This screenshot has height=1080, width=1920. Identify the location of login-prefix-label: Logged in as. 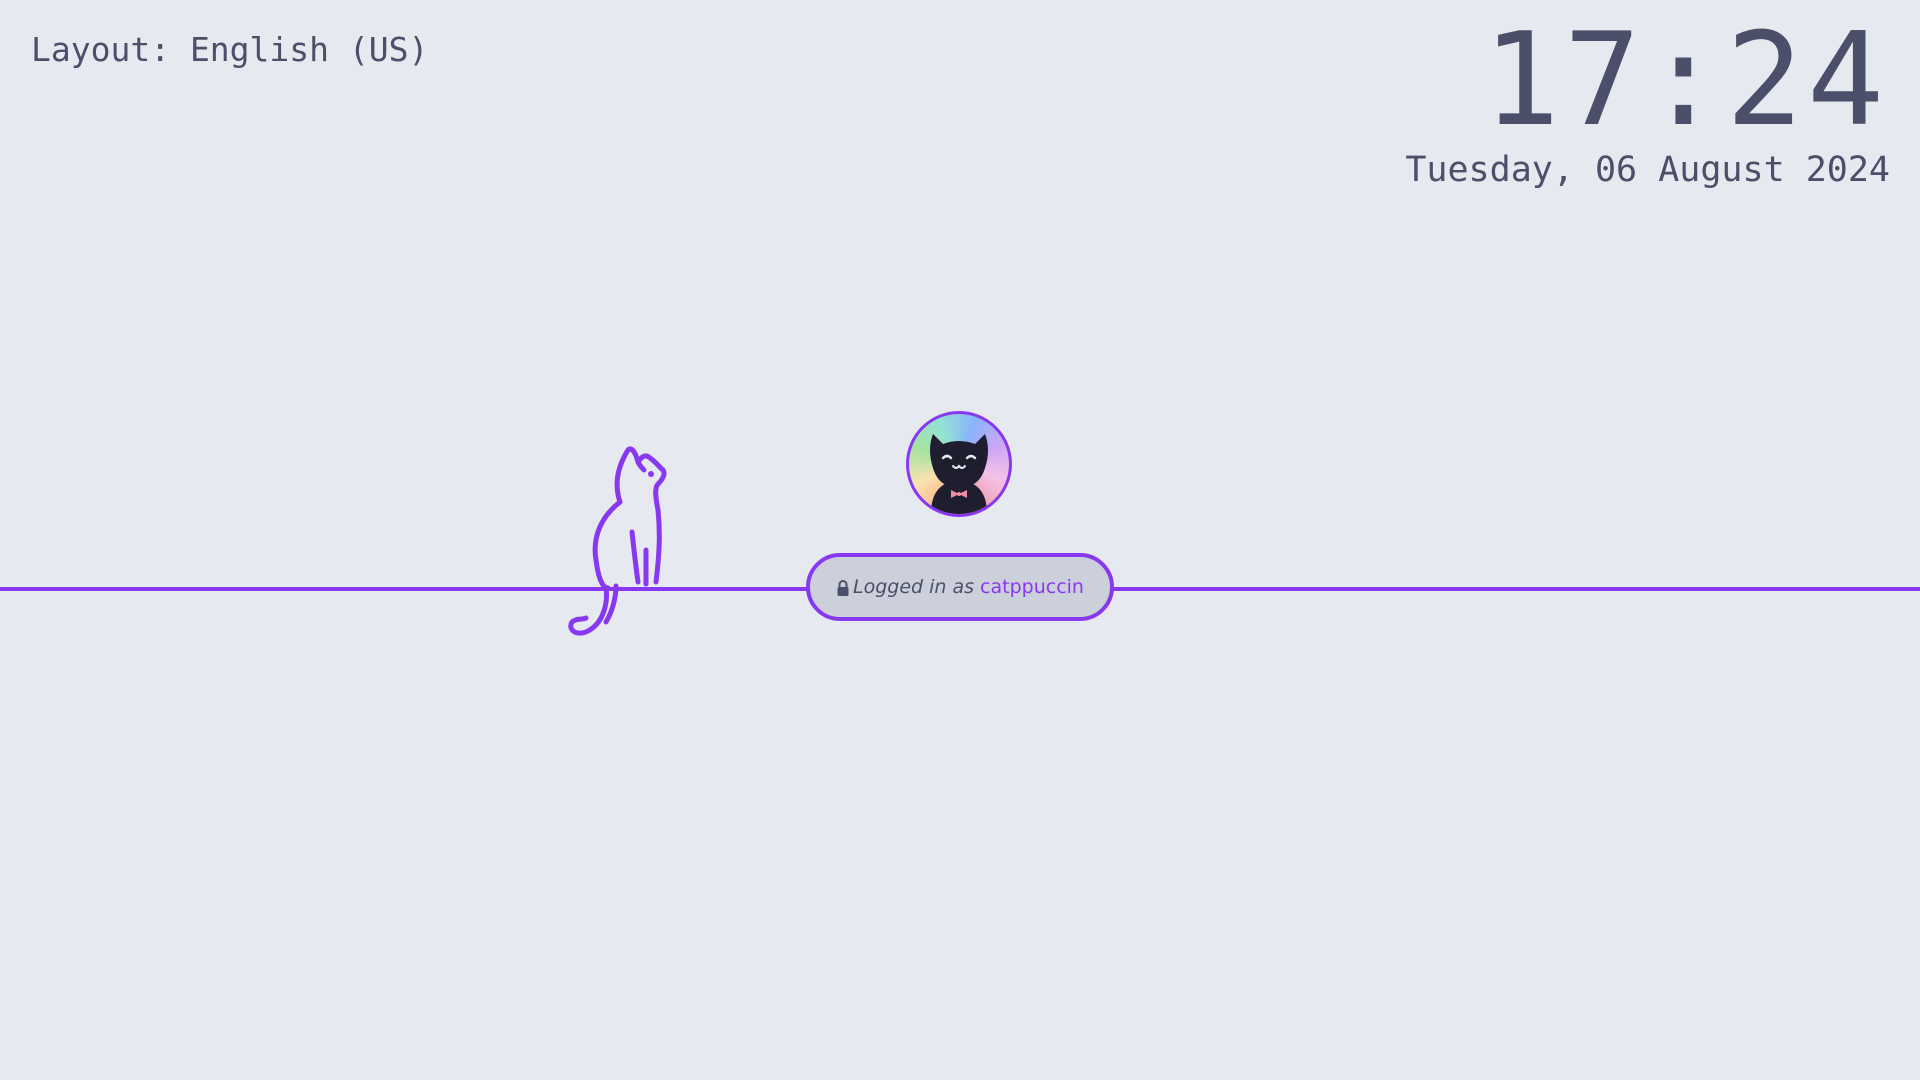
(914, 587).